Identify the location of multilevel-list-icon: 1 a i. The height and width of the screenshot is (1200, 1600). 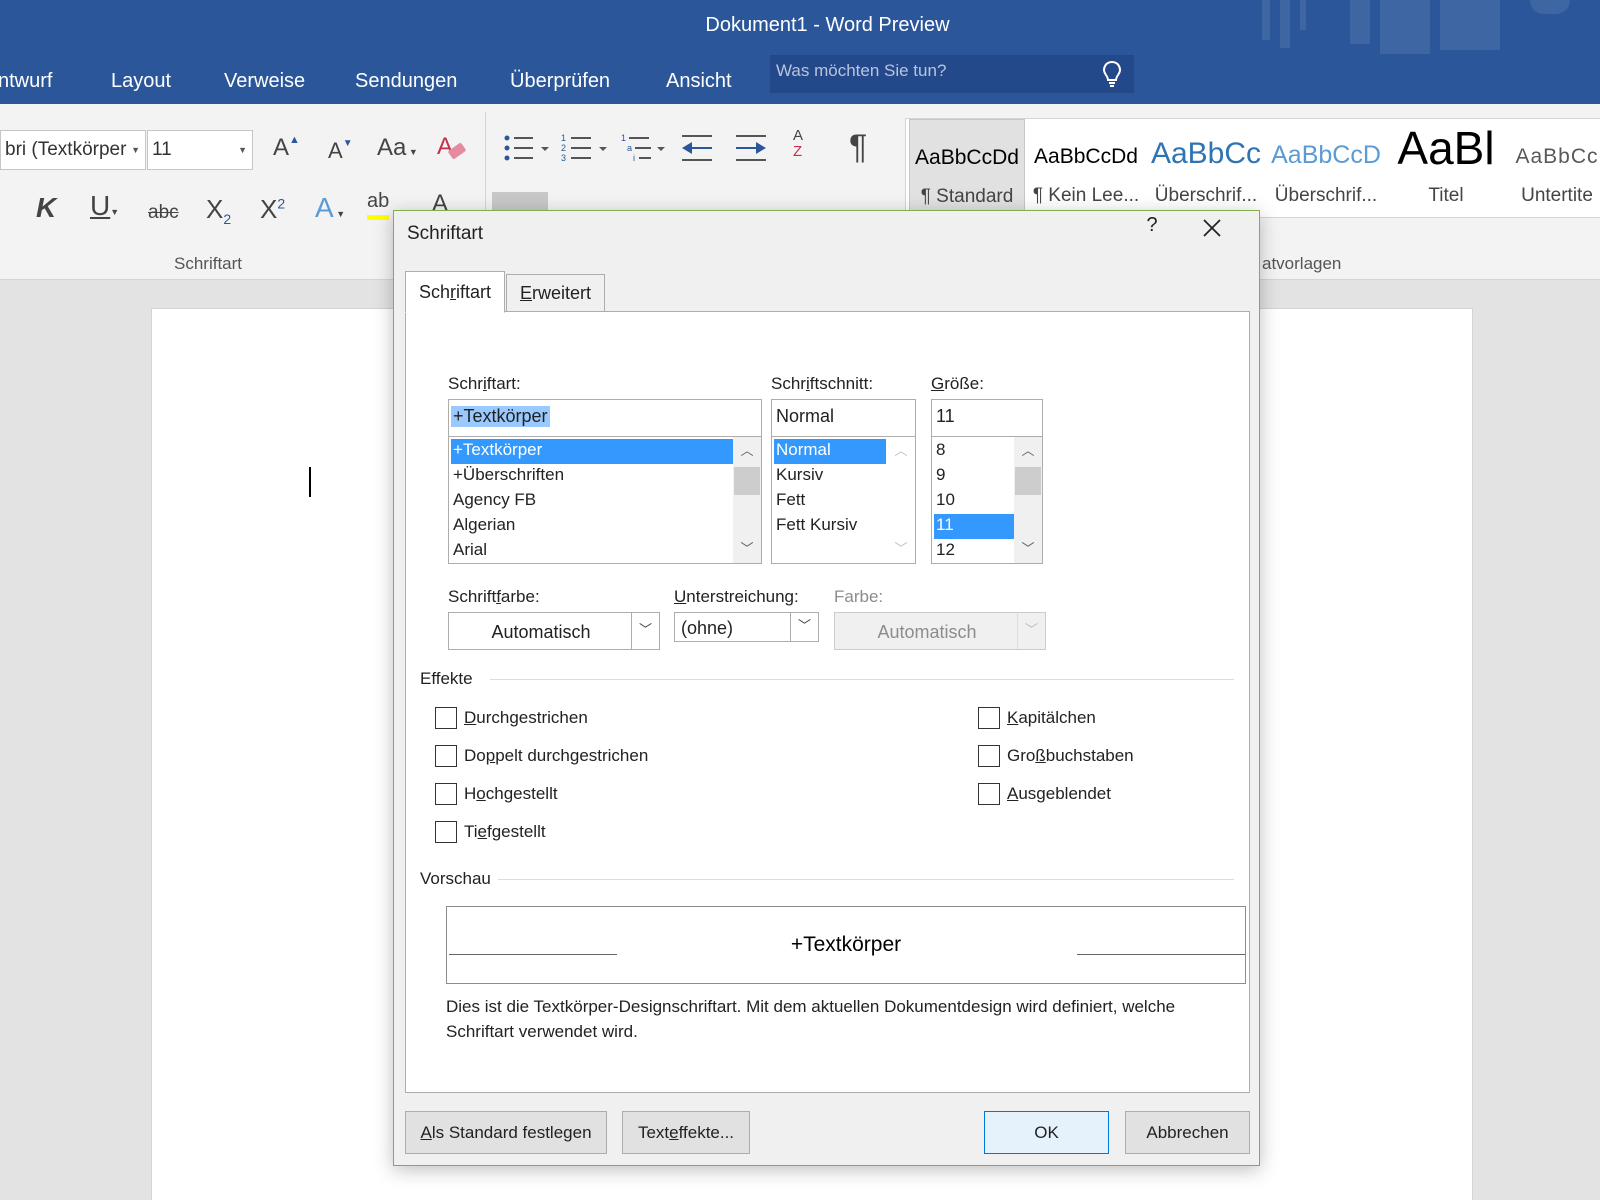
(646, 149).